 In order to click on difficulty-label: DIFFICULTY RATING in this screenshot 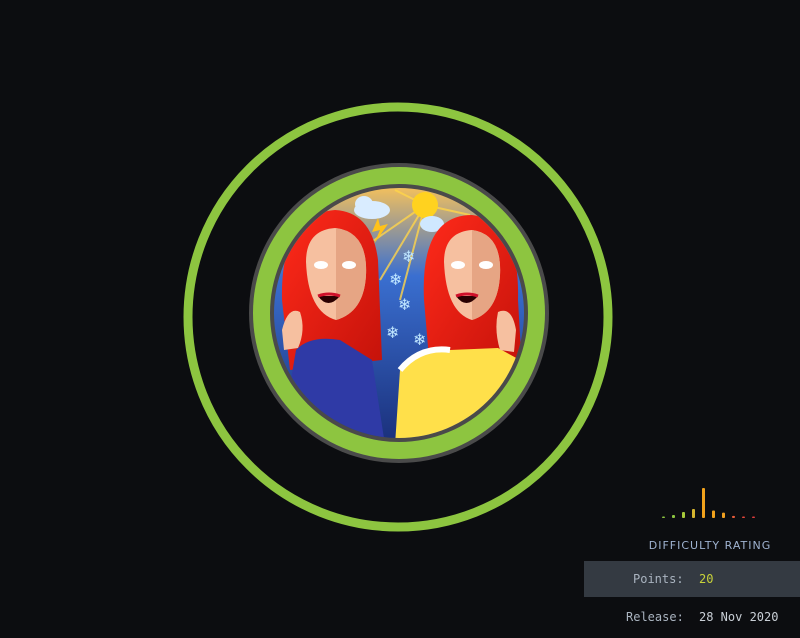, I will do `click(710, 545)`.